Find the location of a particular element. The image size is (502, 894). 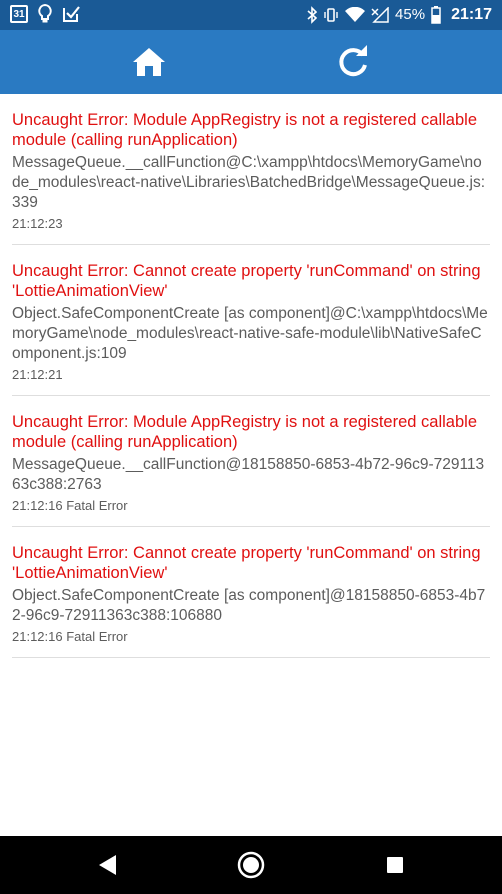

back-button is located at coordinates (108, 865).